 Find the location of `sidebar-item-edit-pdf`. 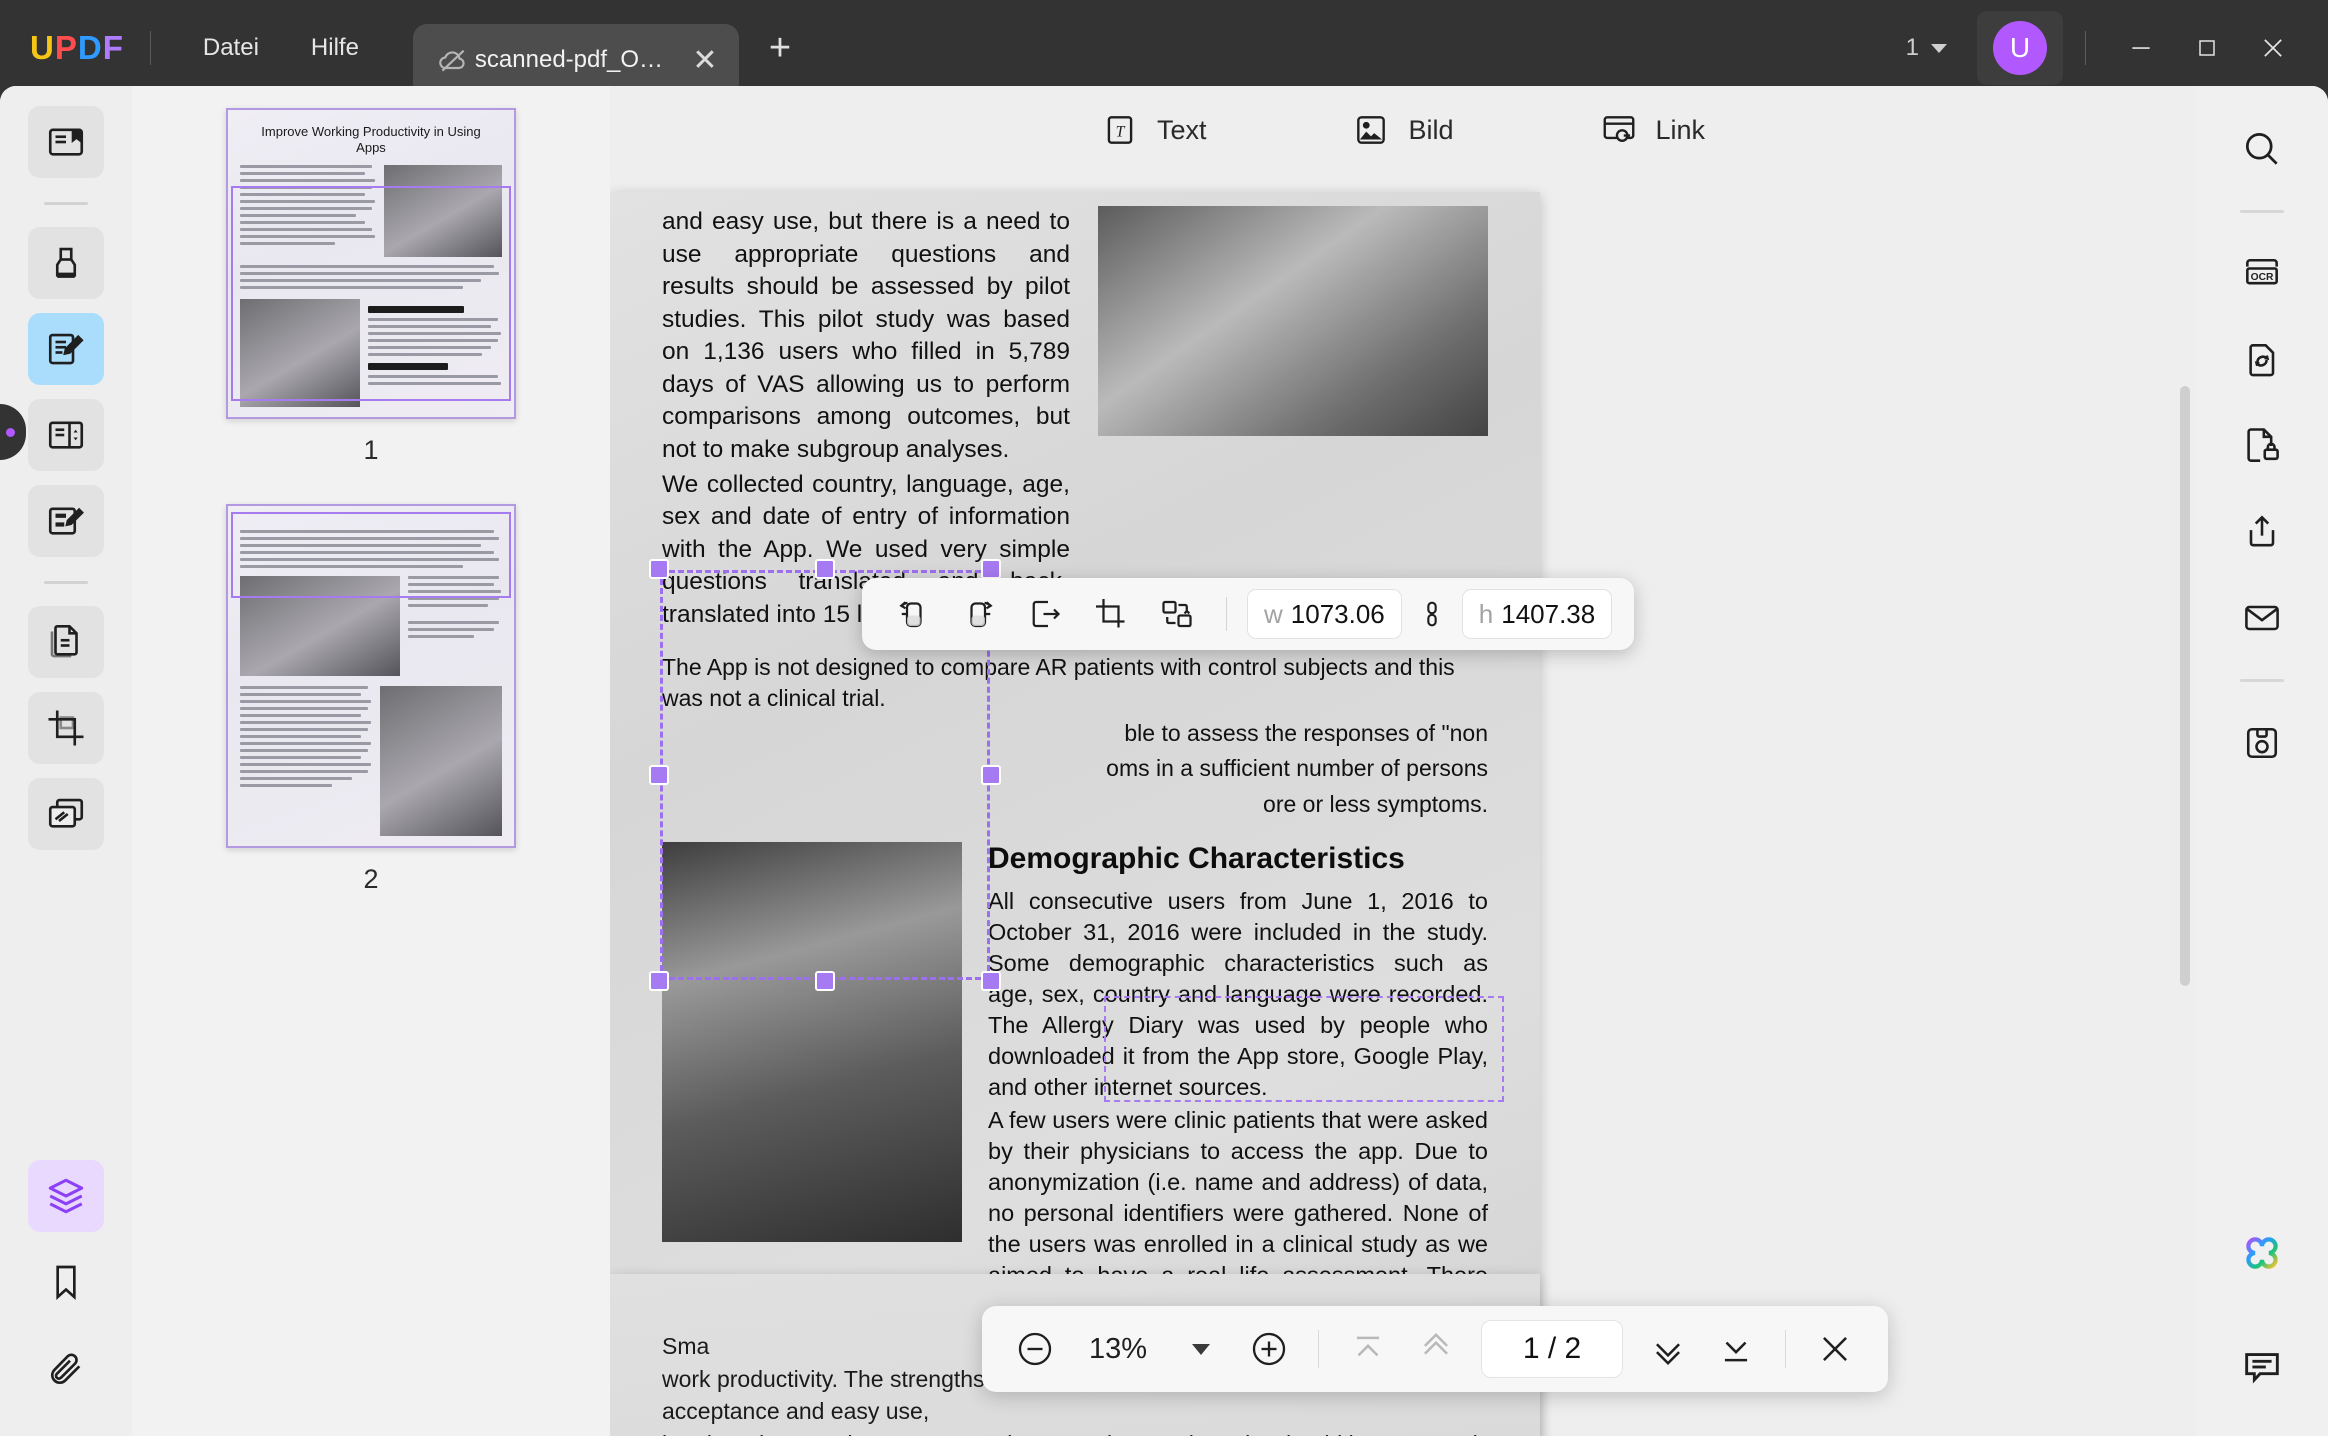

sidebar-item-edit-pdf is located at coordinates (66, 349).